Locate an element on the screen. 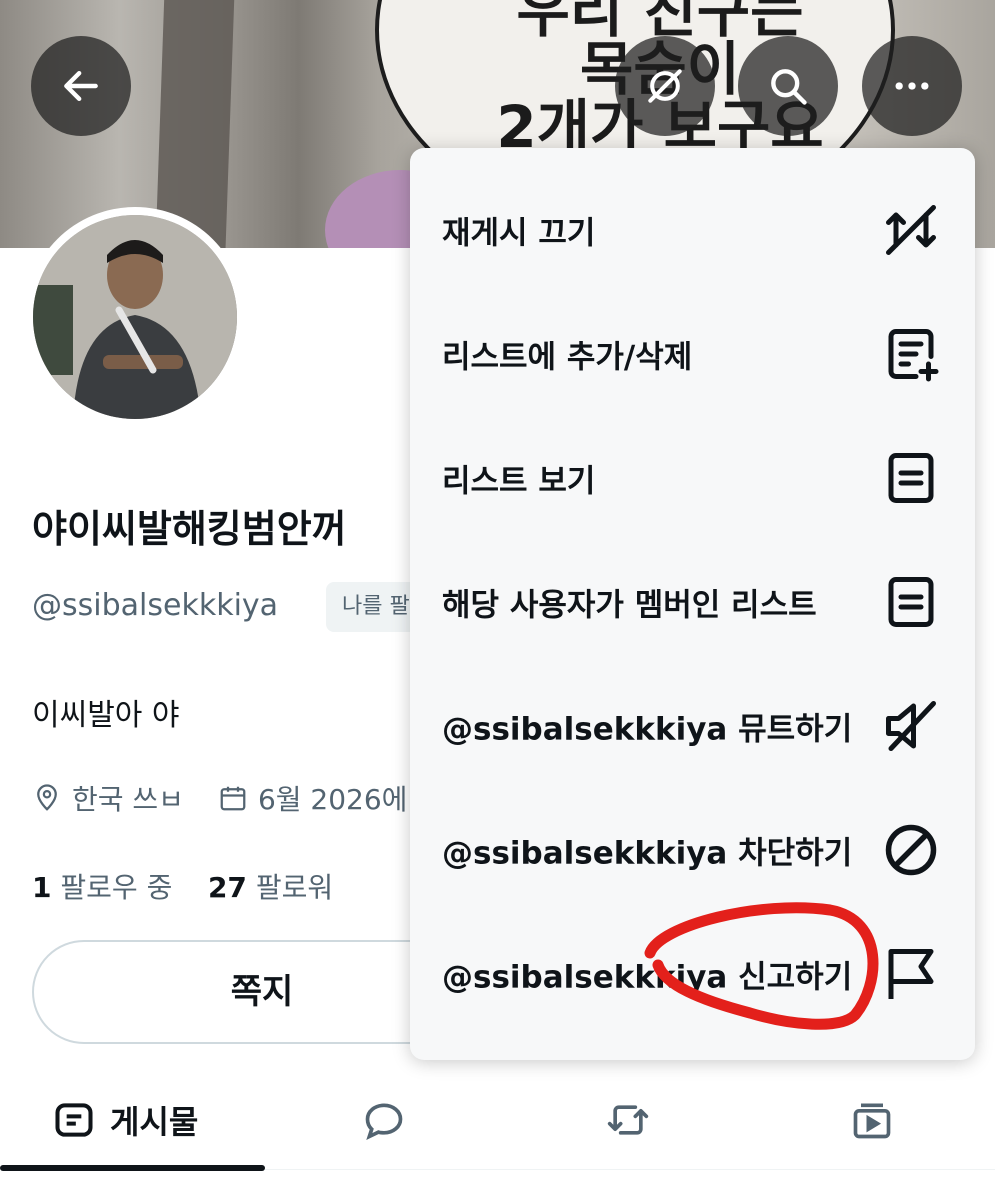 The image size is (995, 1200). active-tab-indicator is located at coordinates (132, 1168).